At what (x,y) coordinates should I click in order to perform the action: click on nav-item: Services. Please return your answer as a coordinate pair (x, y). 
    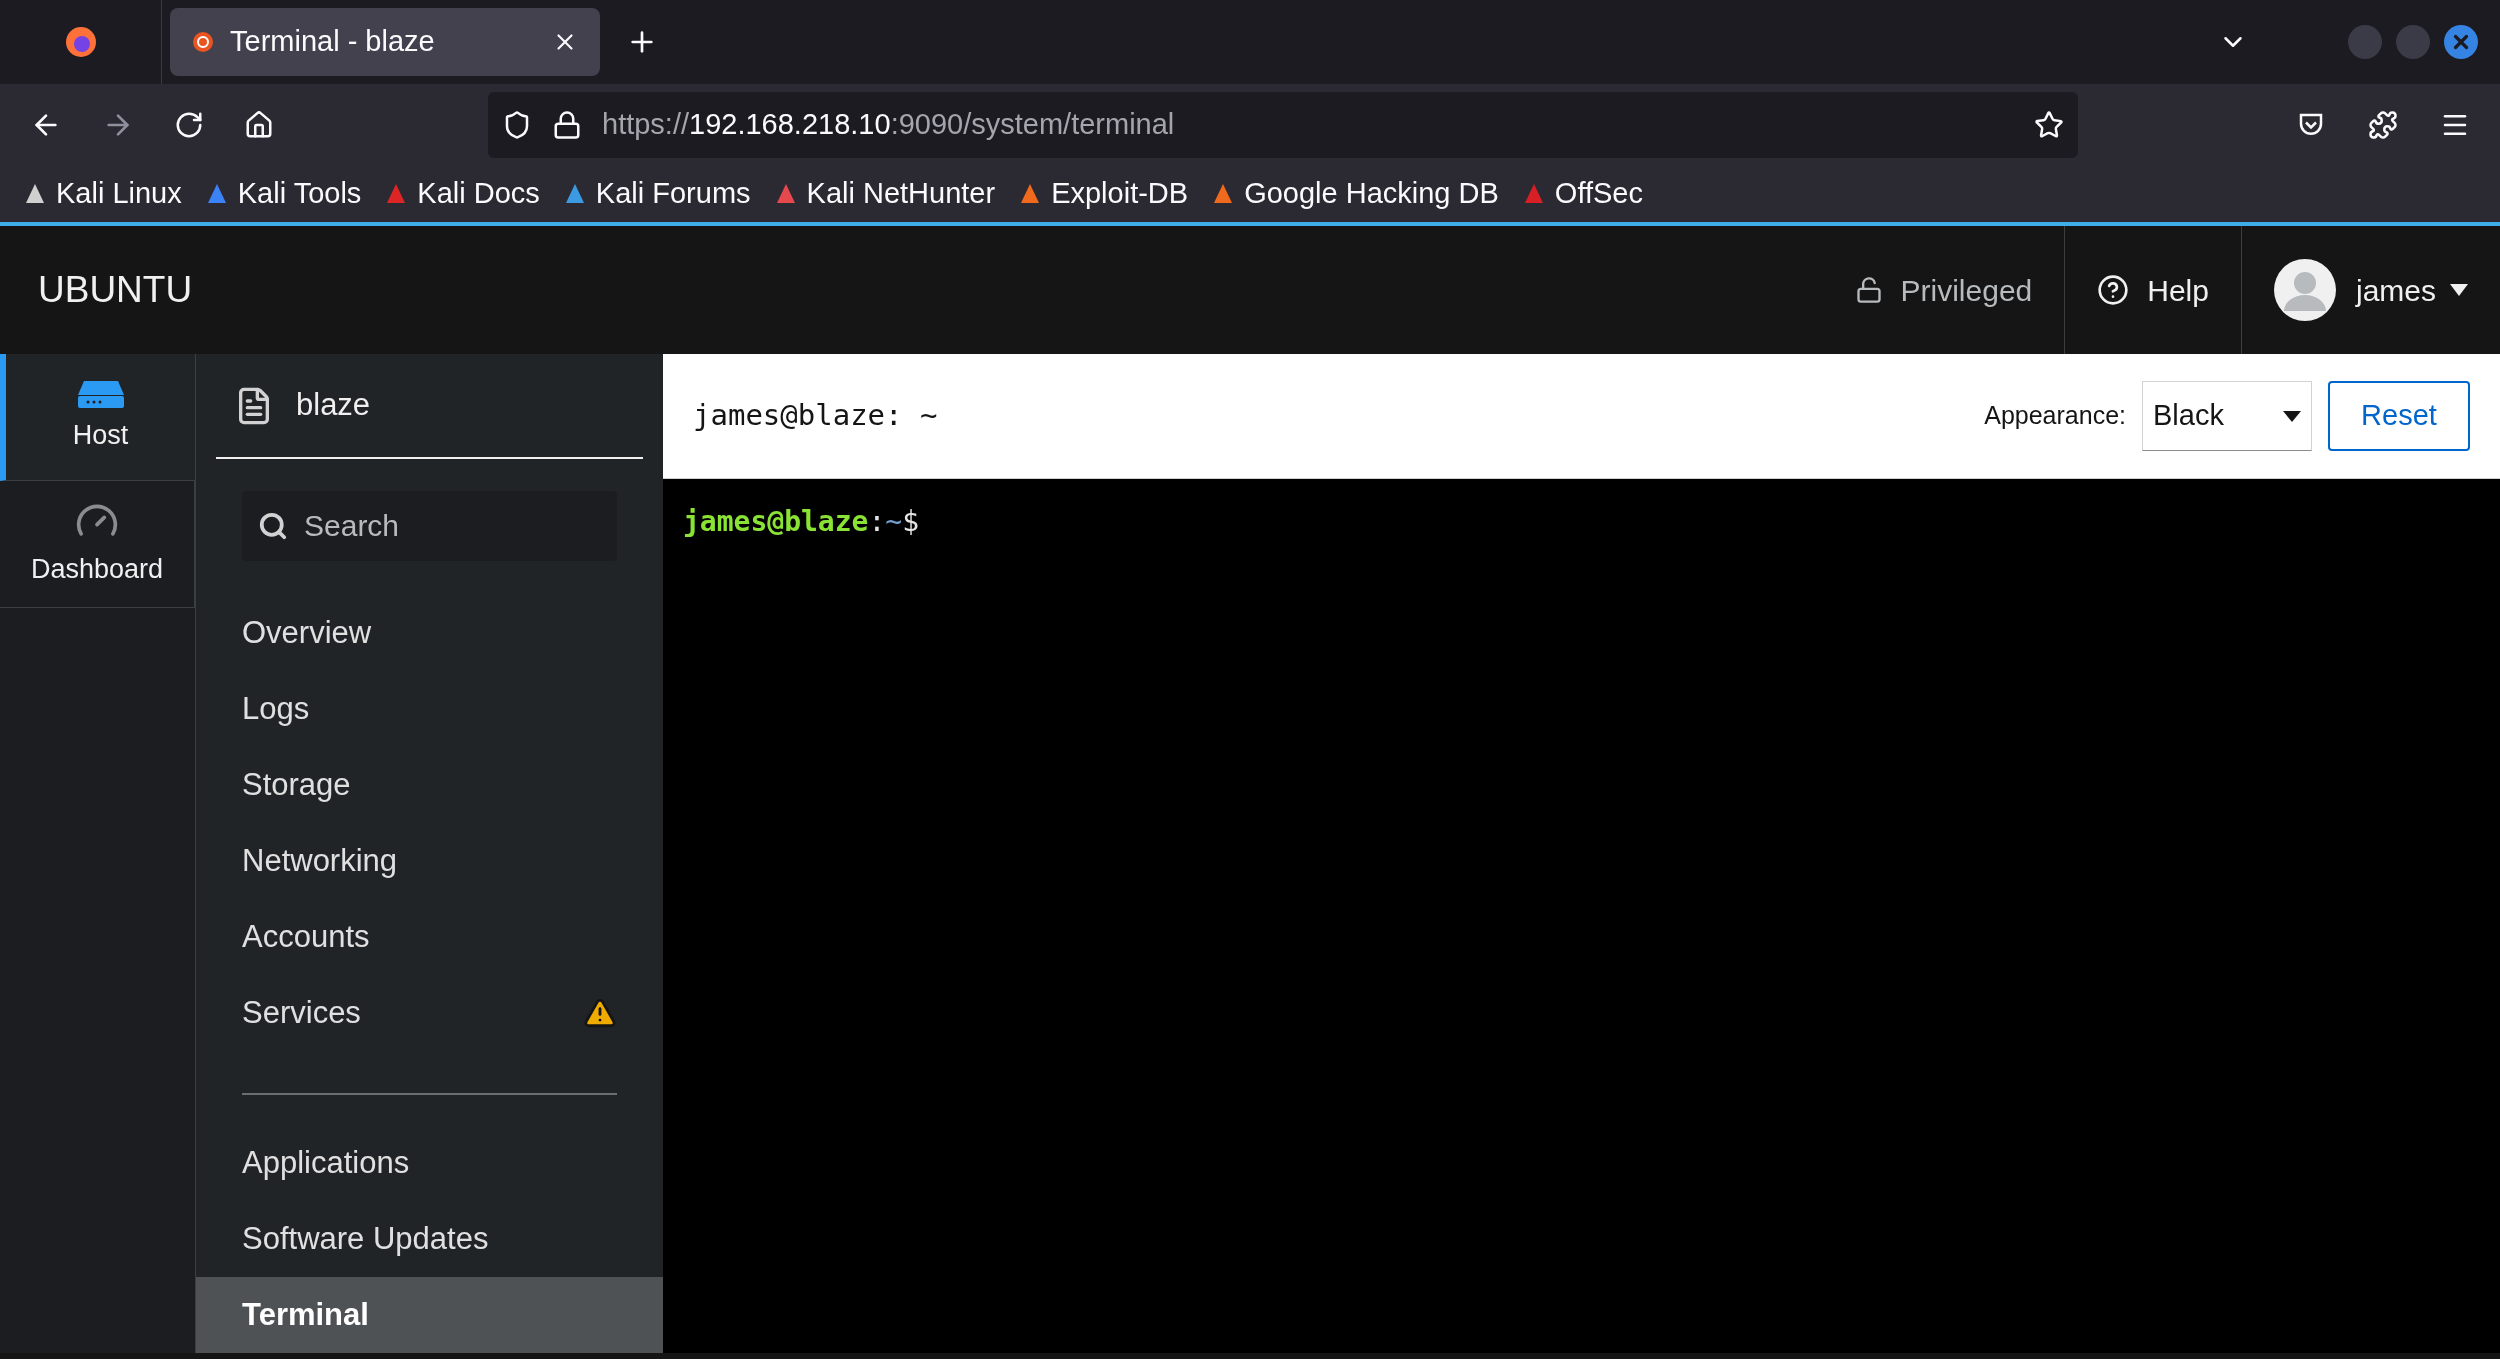
    Looking at the image, I should click on (429, 1013).